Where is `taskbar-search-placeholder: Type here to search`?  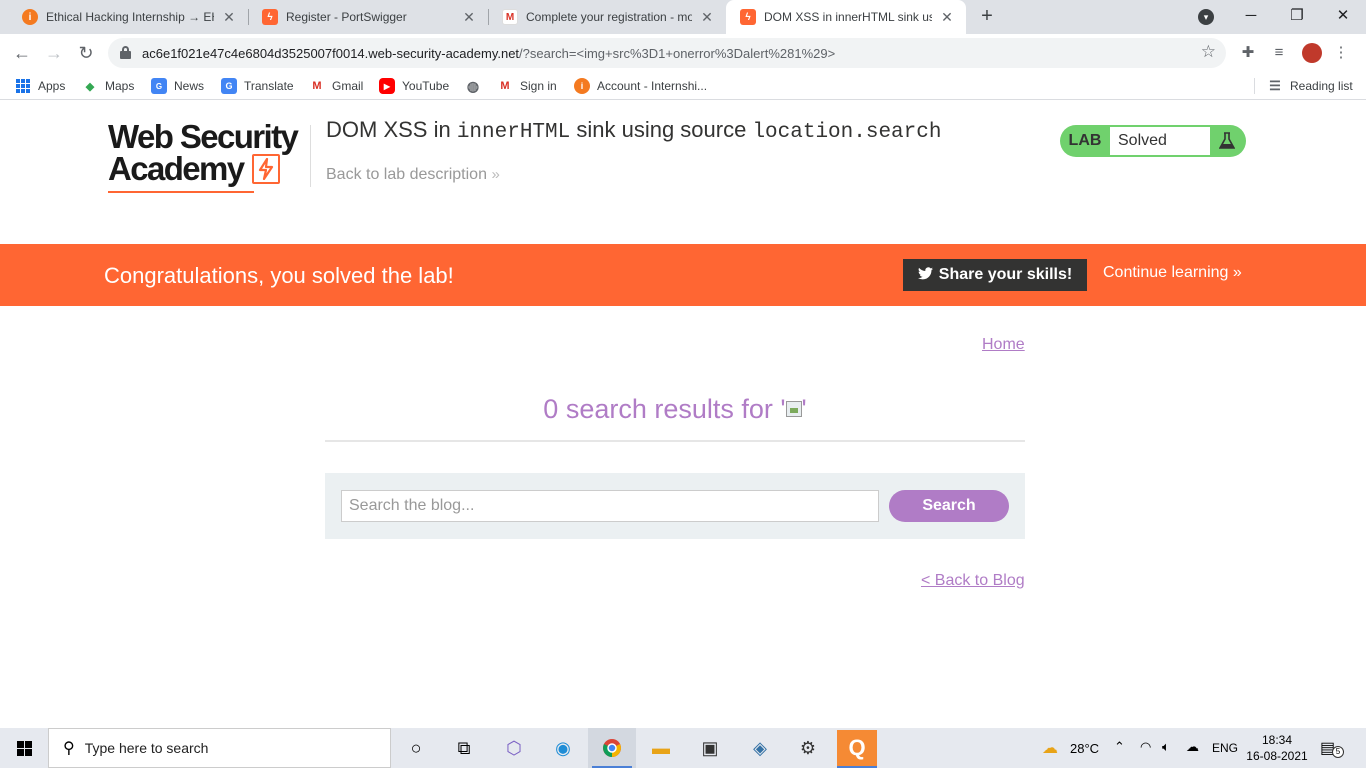 taskbar-search-placeholder: Type here to search is located at coordinates (146, 748).